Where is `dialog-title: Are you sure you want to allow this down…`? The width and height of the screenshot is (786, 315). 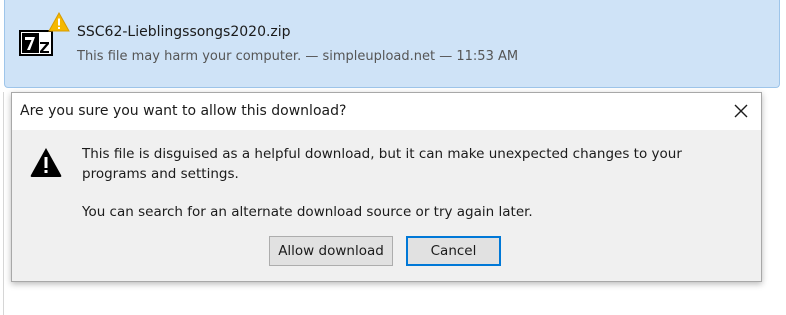
dialog-title: Are you sure you want to allow this down… is located at coordinates (183, 111).